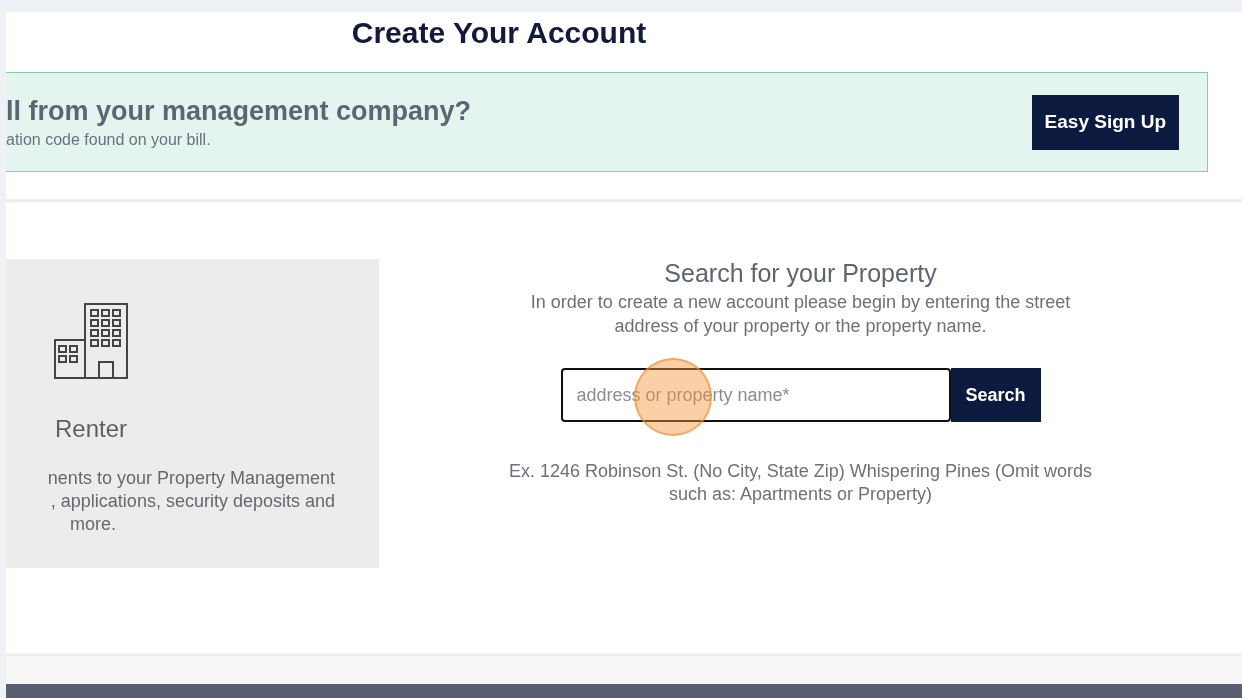 Image resolution: width=1242 pixels, height=698 pixels. Describe the element at coordinates (800, 314) in the screenshot. I see `search-intro: In order to create a new account please begin by entering the street address of your property or the property name.` at that location.